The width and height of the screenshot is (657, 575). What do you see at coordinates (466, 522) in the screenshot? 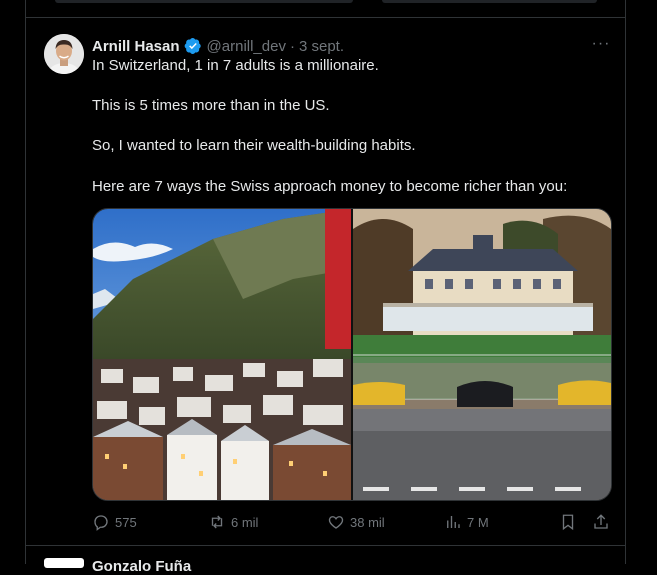
I see `views-button: 7 M` at bounding box center [466, 522].